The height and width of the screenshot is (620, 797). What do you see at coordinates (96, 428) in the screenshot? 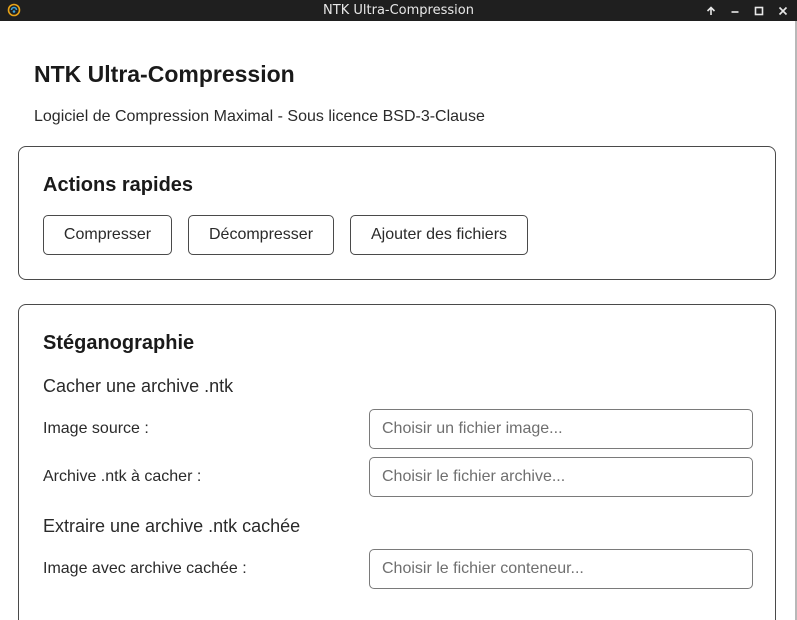
I see `source-image-label: Image source :` at bounding box center [96, 428].